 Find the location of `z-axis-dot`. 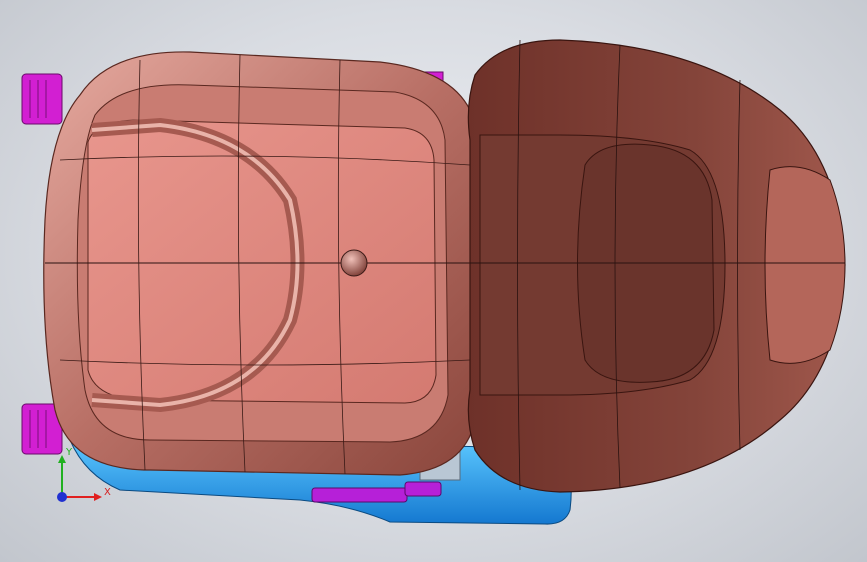

z-axis-dot is located at coordinates (62, 497).